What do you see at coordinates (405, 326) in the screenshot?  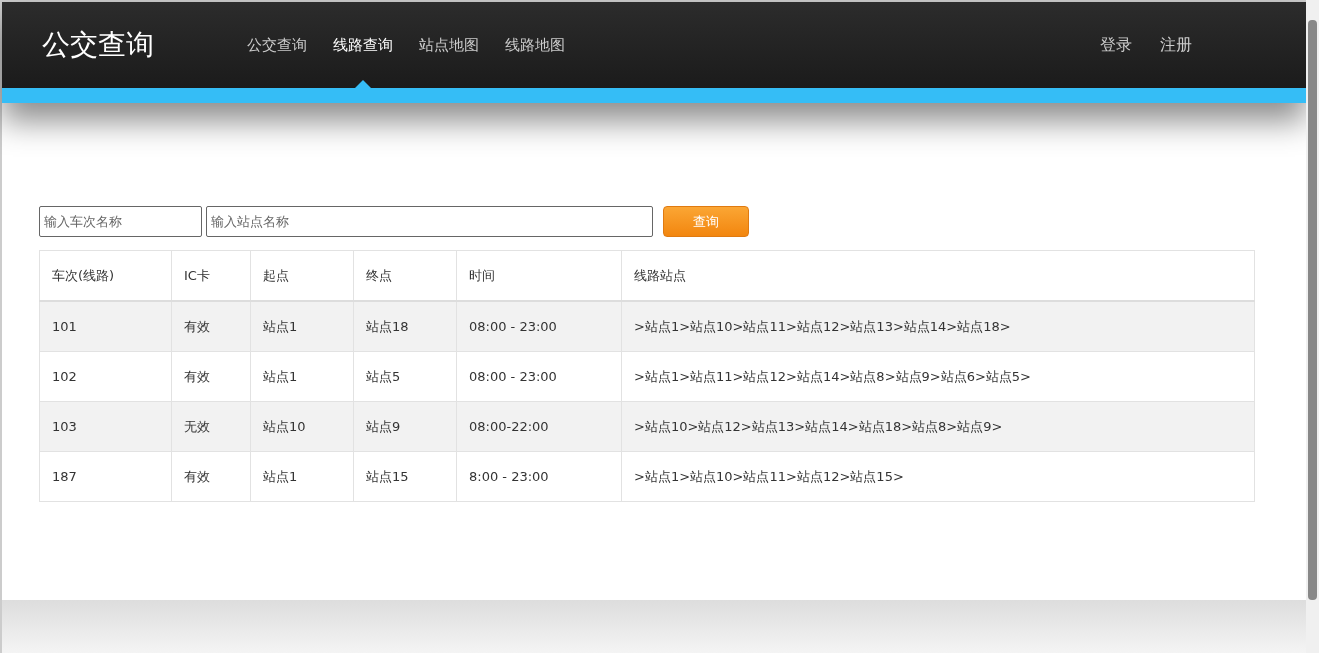 I see `table-cell: 站点18` at bounding box center [405, 326].